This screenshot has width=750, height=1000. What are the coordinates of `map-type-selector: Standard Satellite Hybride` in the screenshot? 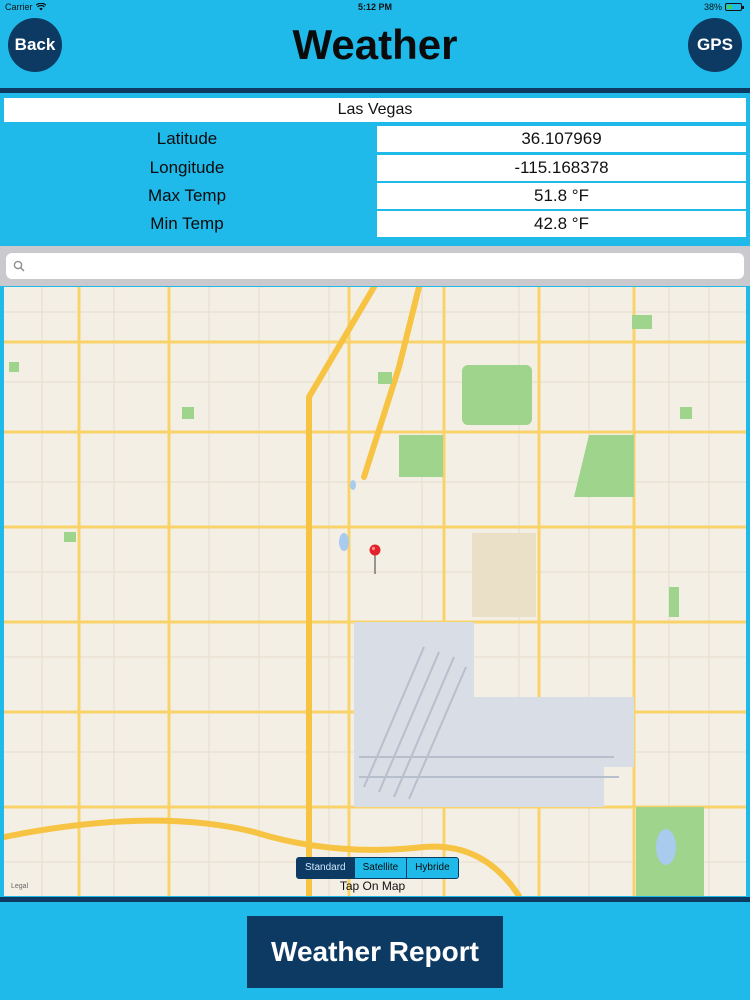 It's located at (377, 868).